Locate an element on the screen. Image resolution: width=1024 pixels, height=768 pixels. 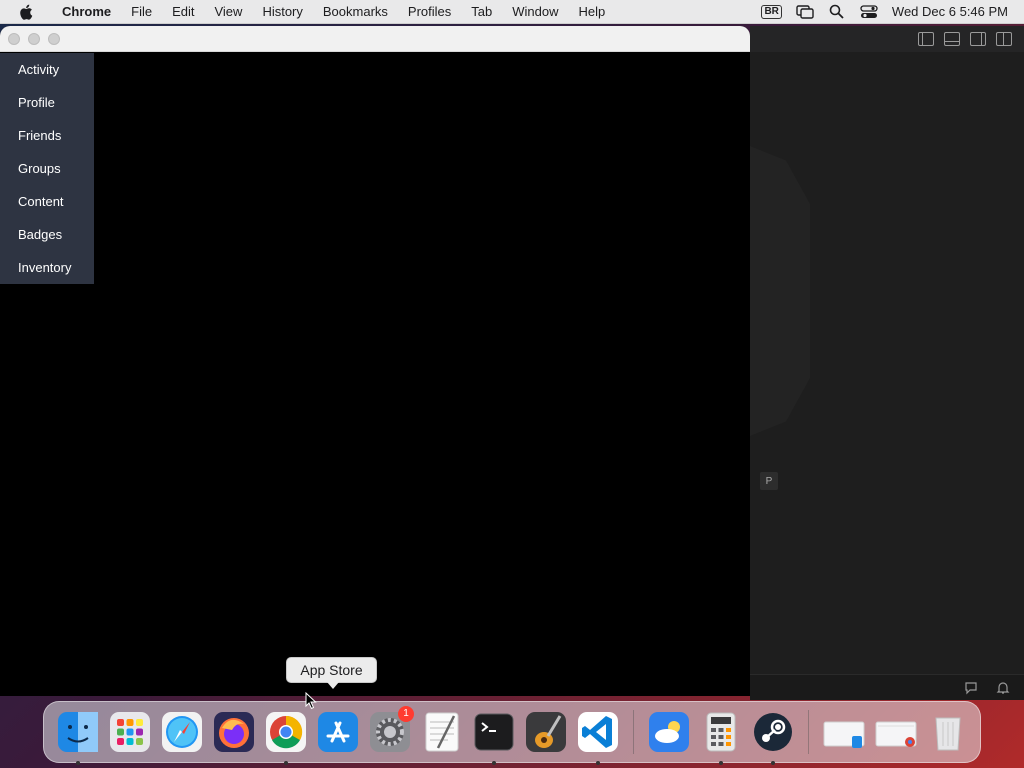
window-titlebar is located at coordinates (375, 39).